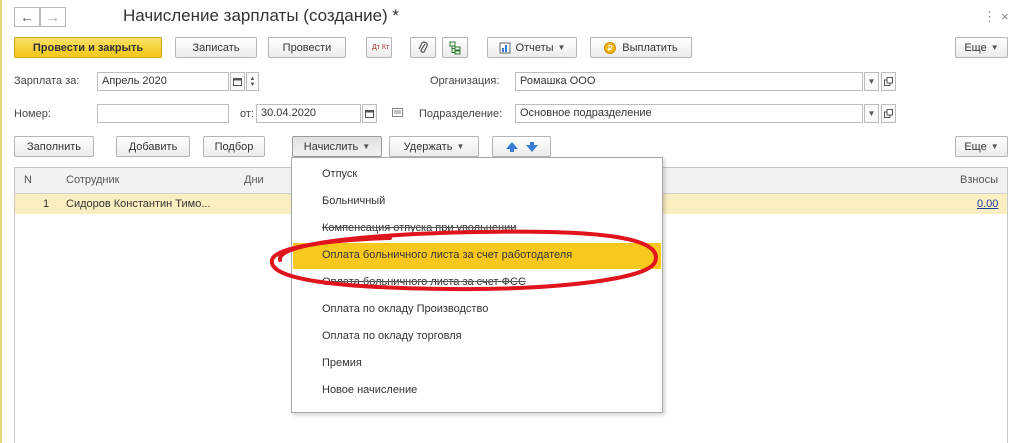 The image size is (1024, 443). What do you see at coordinates (477, 202) in the screenshot?
I see `menu-item-sick-leave: Больничный` at bounding box center [477, 202].